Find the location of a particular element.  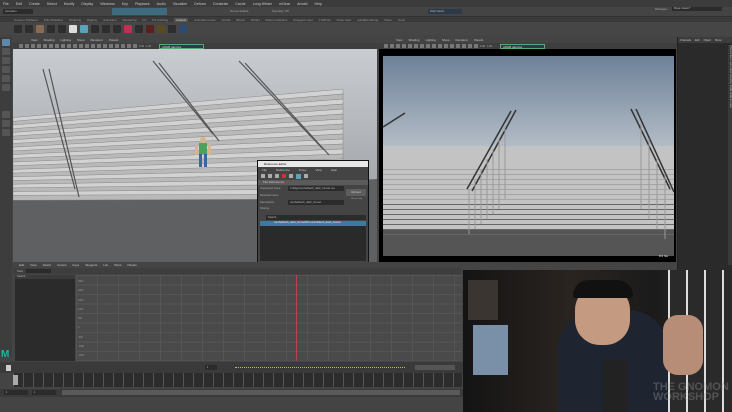

shelf-tab-arnold: Arnold is located at coordinates (226, 20).